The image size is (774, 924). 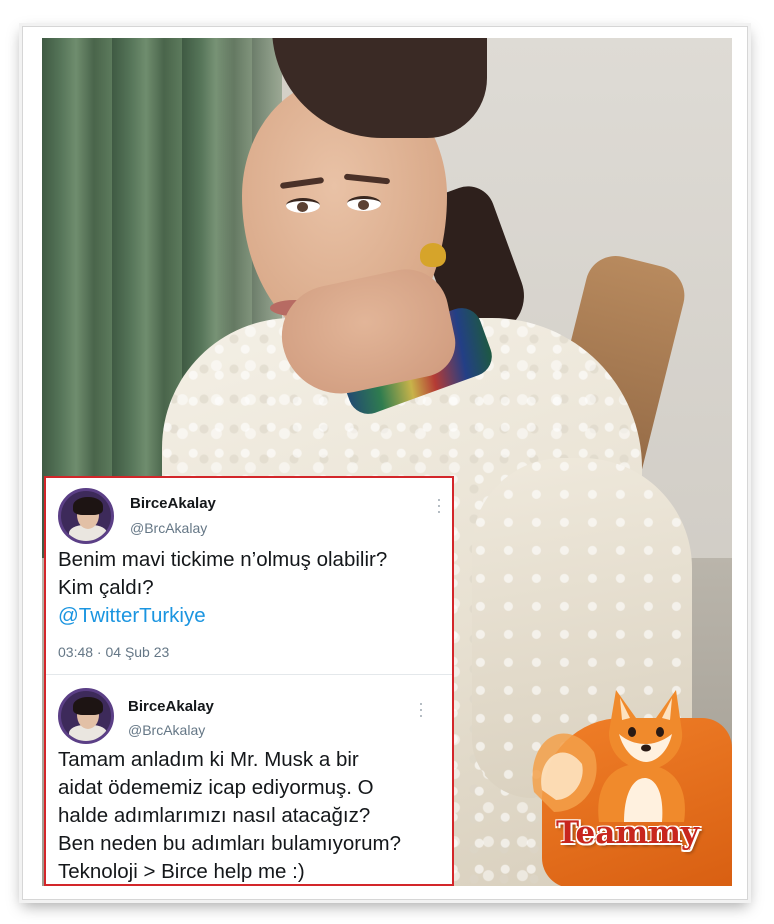 What do you see at coordinates (303, 205) in the screenshot?
I see `eye-left` at bounding box center [303, 205].